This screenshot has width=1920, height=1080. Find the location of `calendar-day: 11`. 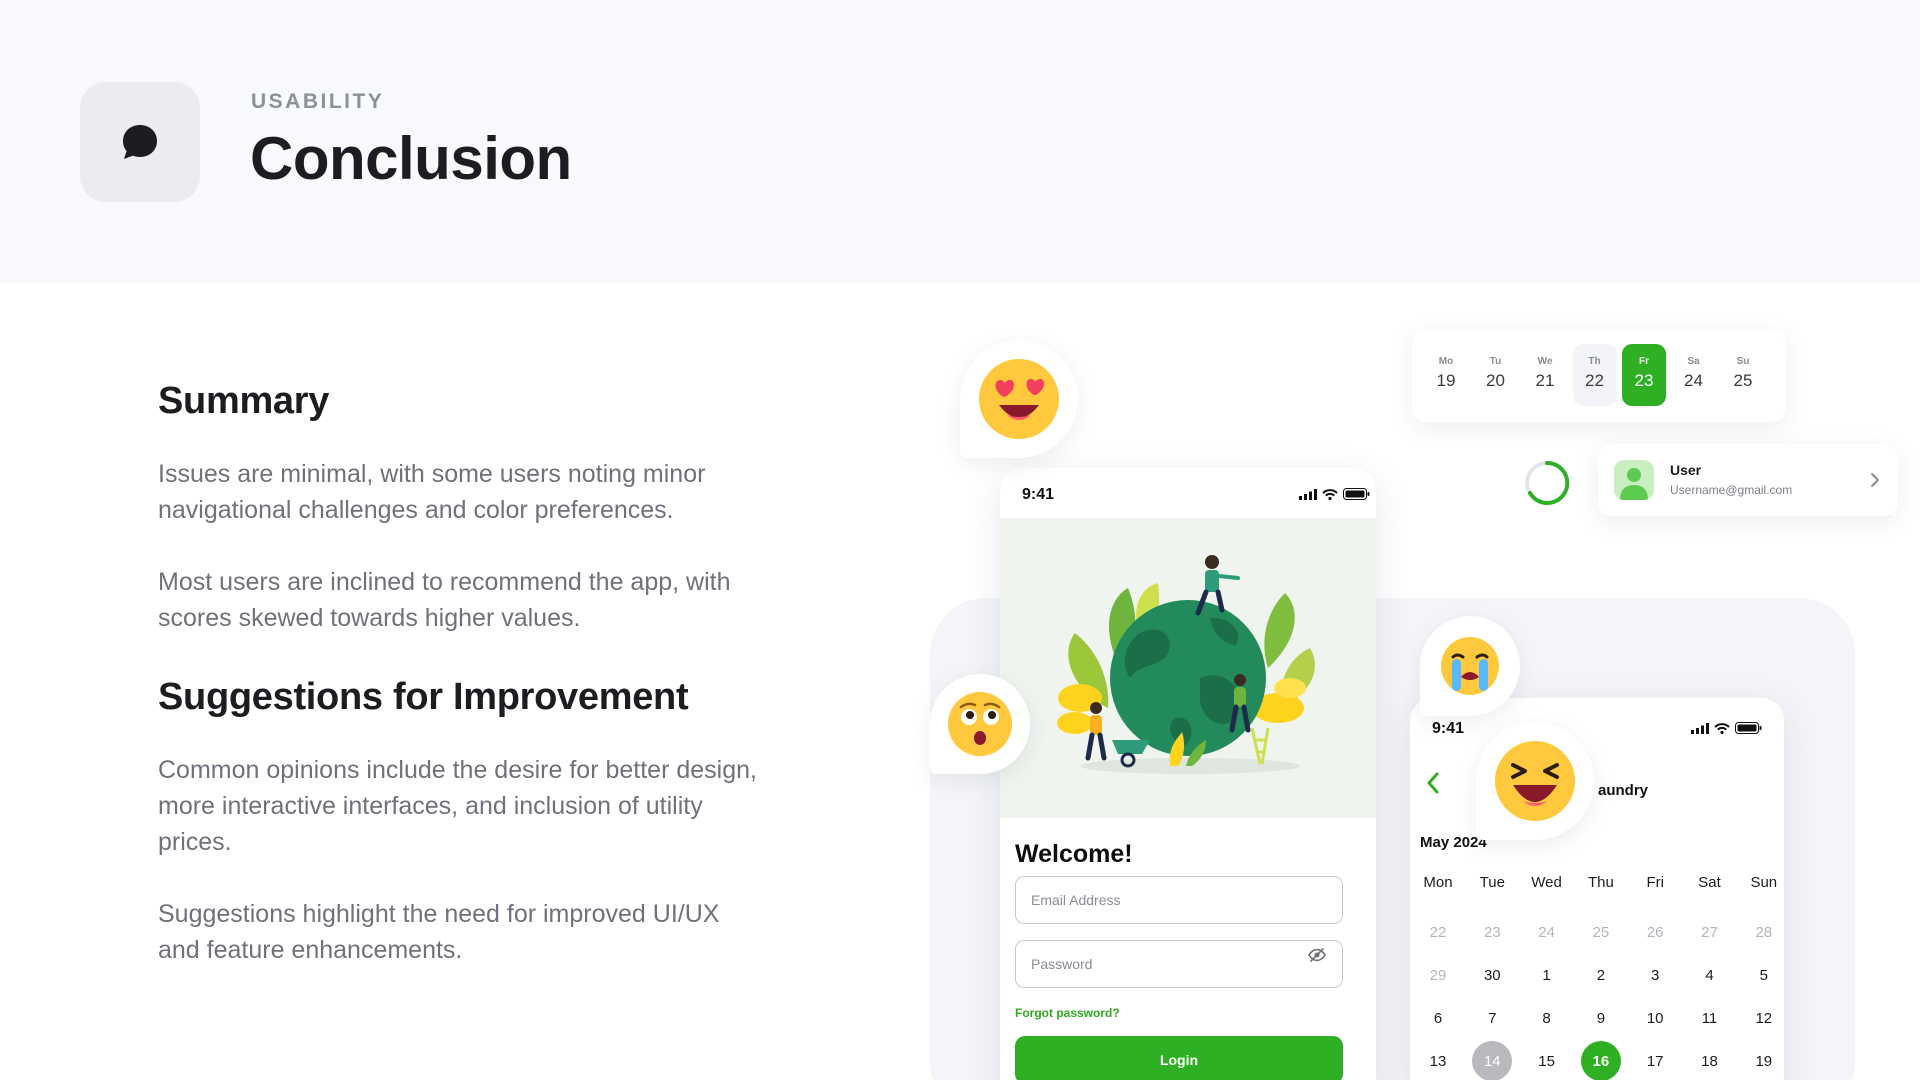

calendar-day: 11 is located at coordinates (1710, 1018).